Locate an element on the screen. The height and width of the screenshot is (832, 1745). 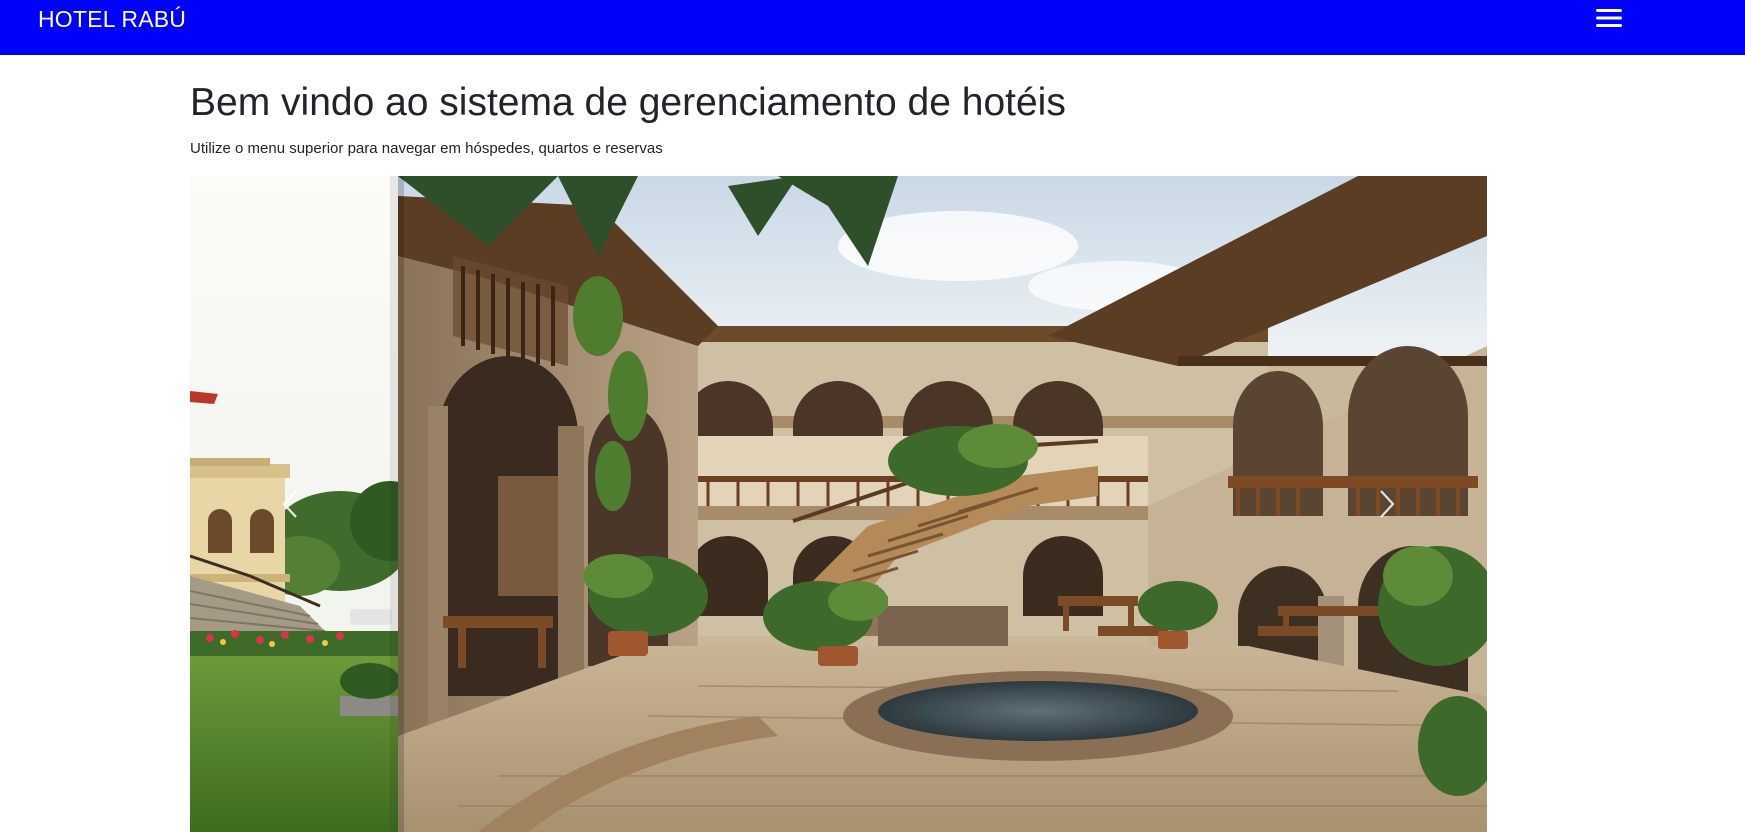
chevron-right-icon is located at coordinates (1387, 504).